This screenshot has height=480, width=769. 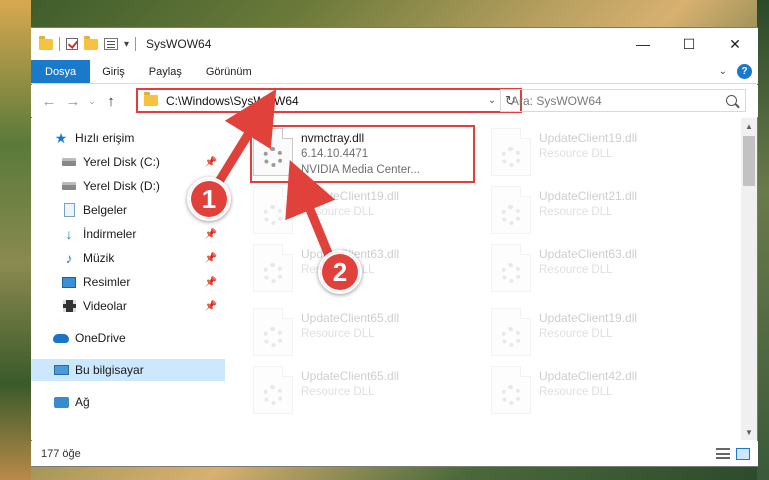 What do you see at coordinates (749, 126) in the screenshot?
I see `scroll-up-arrow-icon: ▲` at bounding box center [749, 126].